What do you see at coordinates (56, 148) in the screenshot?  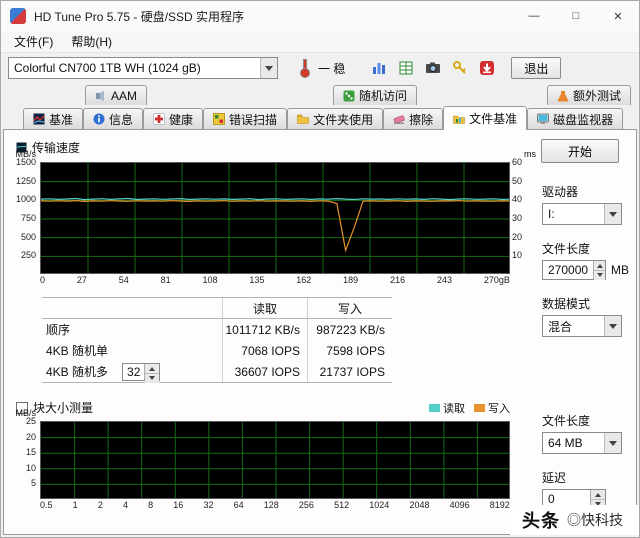 I see `chart-title: 传输速度` at bounding box center [56, 148].